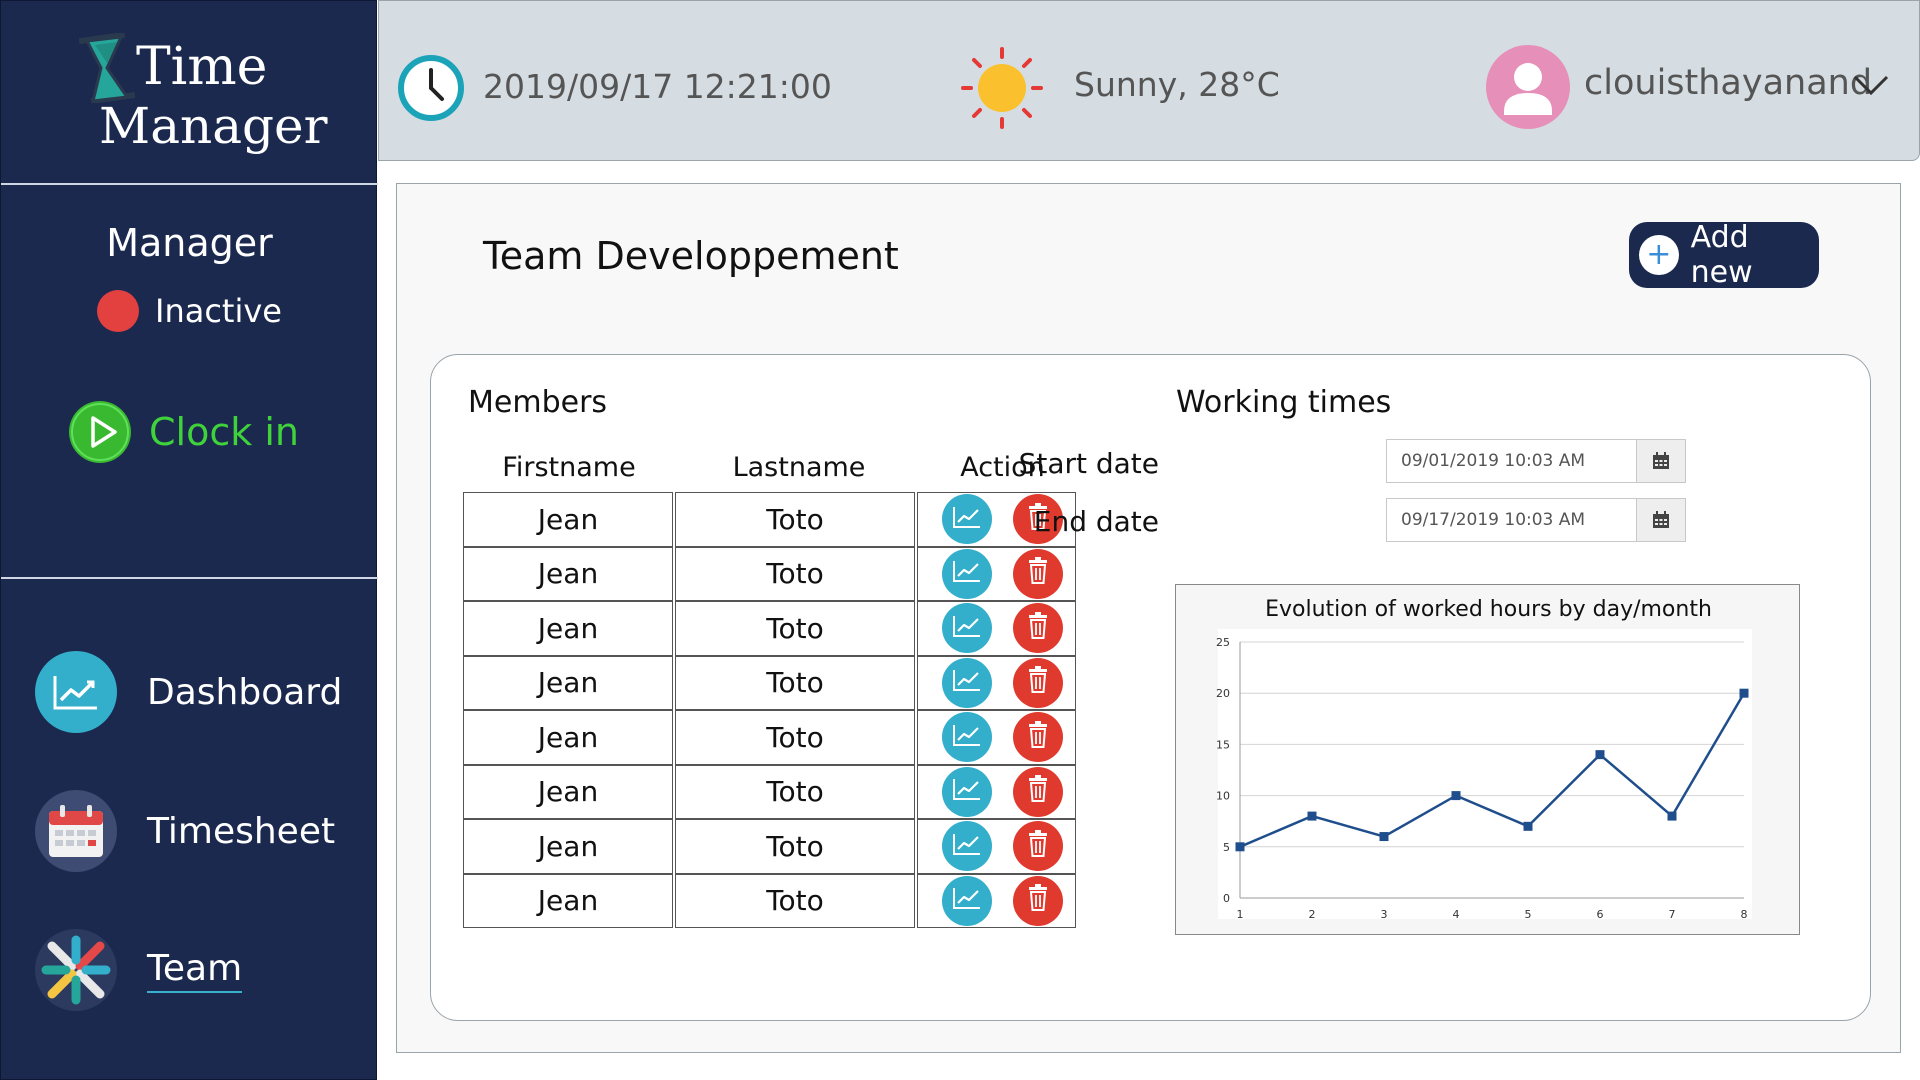  I want to click on start-date-field, so click(1536, 461).